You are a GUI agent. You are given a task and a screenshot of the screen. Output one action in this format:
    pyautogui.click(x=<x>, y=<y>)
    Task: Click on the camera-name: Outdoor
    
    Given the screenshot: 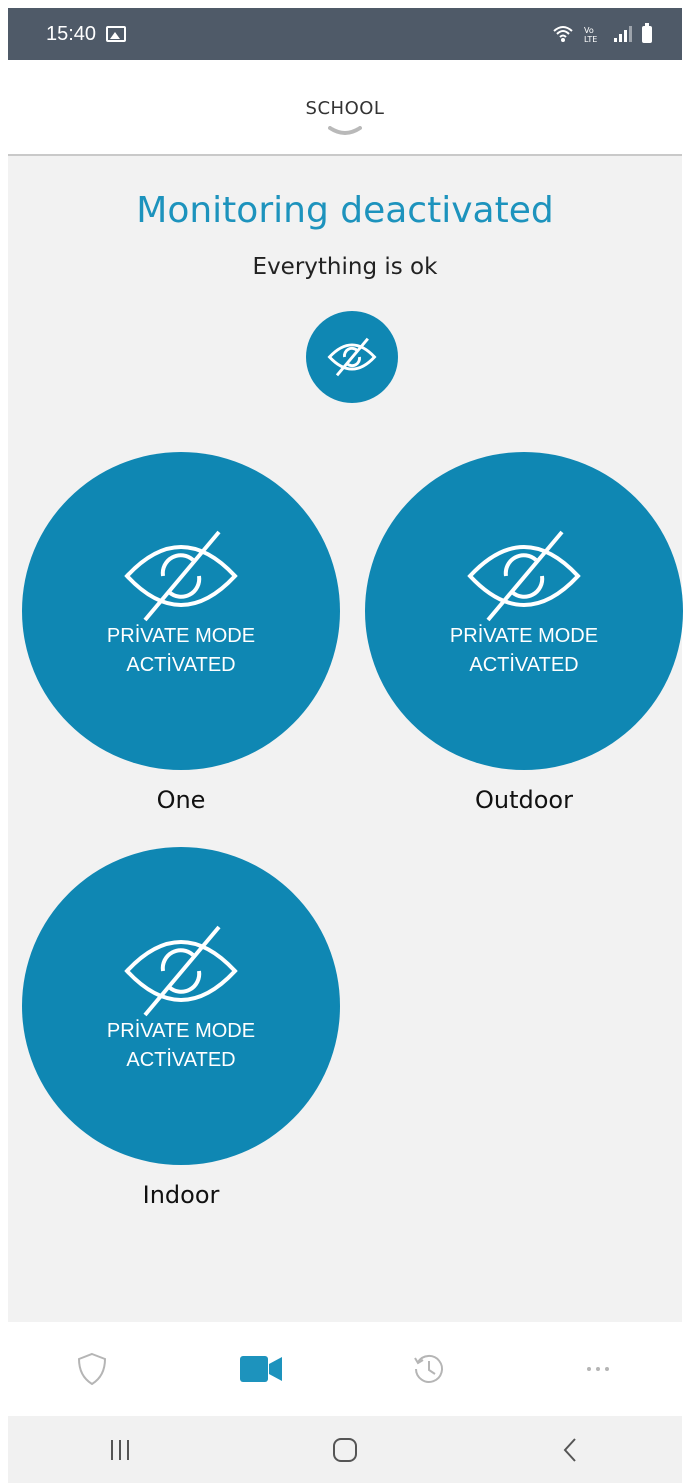 What is the action you would take?
    pyautogui.click(x=524, y=800)
    